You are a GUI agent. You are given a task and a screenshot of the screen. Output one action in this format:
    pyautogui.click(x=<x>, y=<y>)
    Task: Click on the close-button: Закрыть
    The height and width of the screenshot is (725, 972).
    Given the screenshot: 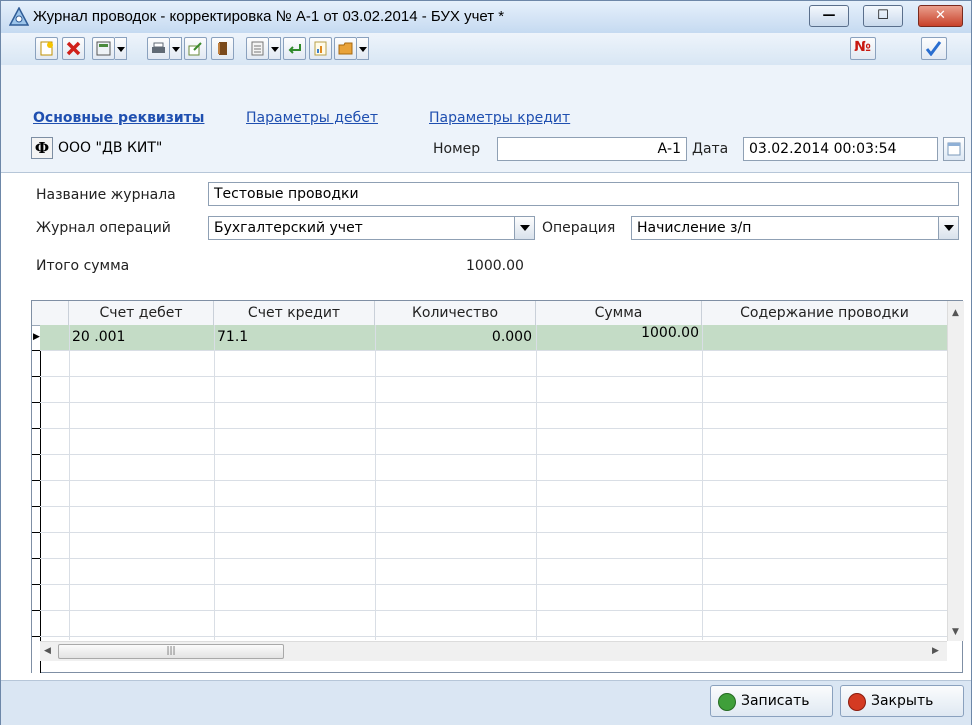 What is the action you would take?
    pyautogui.click(x=902, y=701)
    